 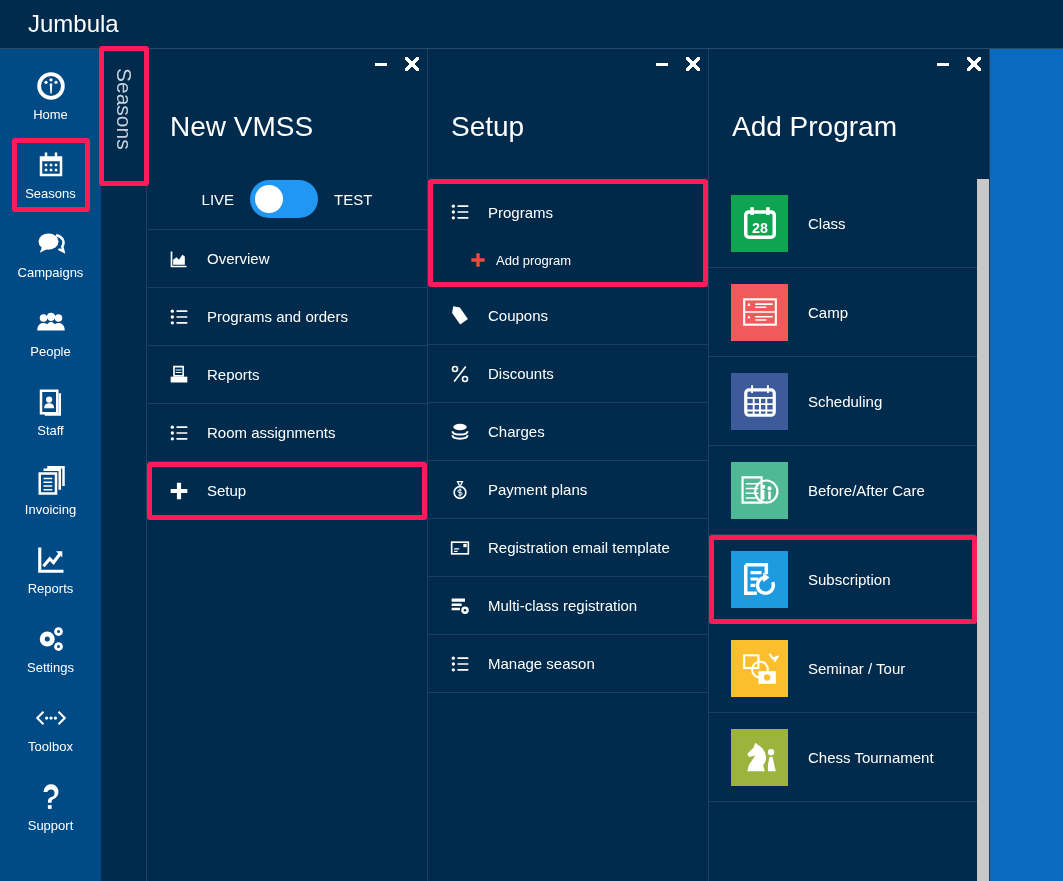 What do you see at coordinates (843, 579) in the screenshot?
I see `program-type-item: Subscription` at bounding box center [843, 579].